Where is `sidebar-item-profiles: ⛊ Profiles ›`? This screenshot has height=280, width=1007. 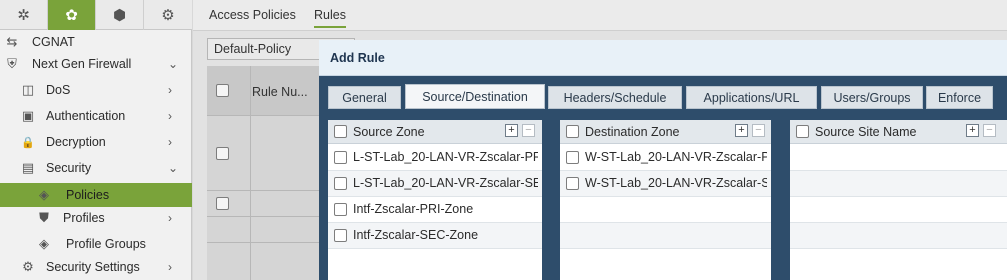
sidebar-item-profiles: ⛊ Profiles › is located at coordinates (96, 218).